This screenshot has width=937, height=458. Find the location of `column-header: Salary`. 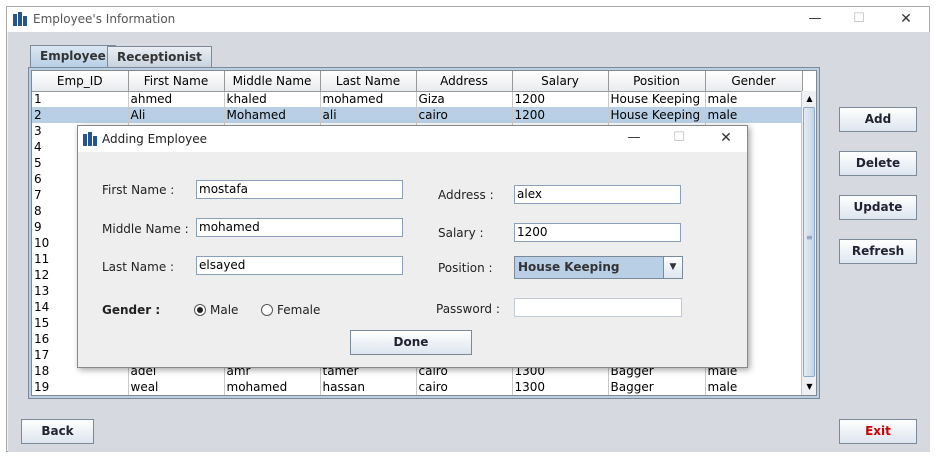

column-header: Salary is located at coordinates (560, 81).